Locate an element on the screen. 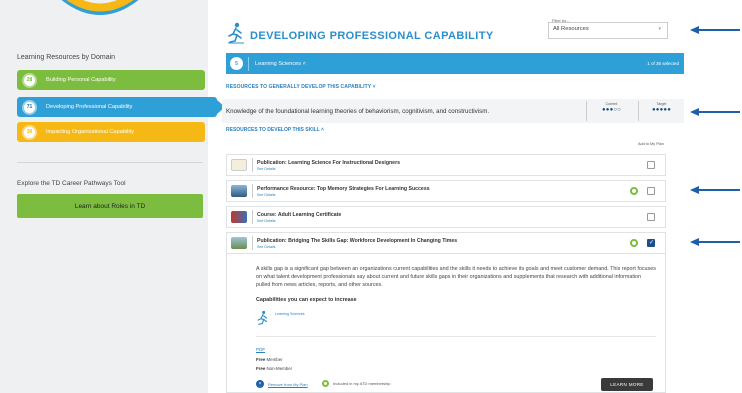 Image resolution: width=742 pixels, height=393 pixels. chevron-down-icon: ▾ is located at coordinates (659, 29).